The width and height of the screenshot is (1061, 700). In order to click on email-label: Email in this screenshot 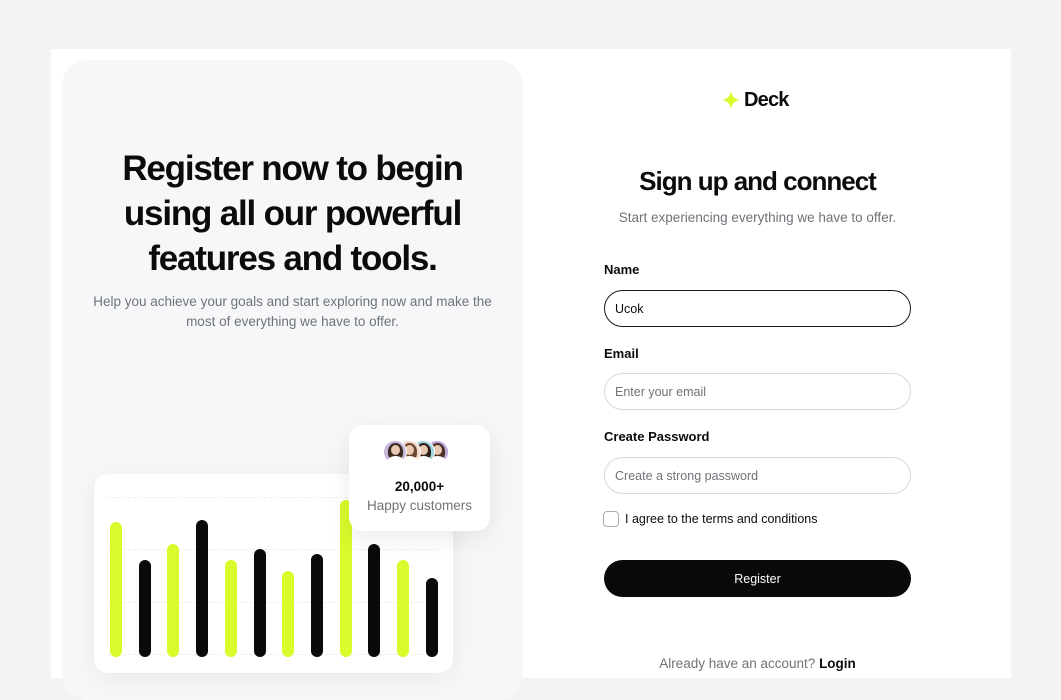, I will do `click(621, 353)`.